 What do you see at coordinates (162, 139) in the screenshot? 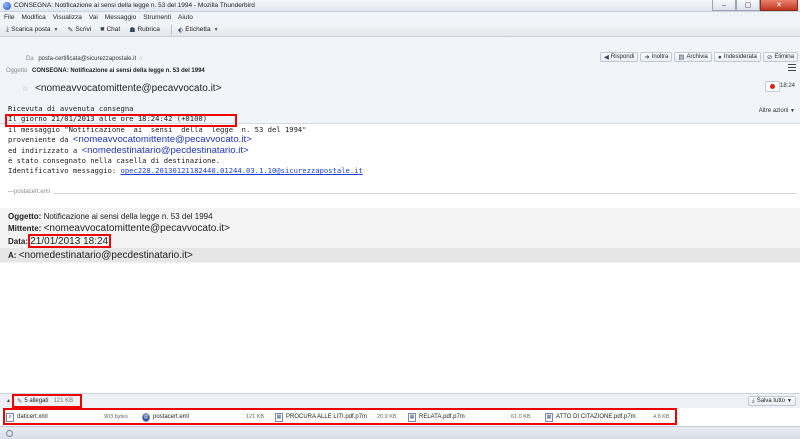
I see `sender-address: <nomeavvocatomittente@pecavvocato.it>` at bounding box center [162, 139].